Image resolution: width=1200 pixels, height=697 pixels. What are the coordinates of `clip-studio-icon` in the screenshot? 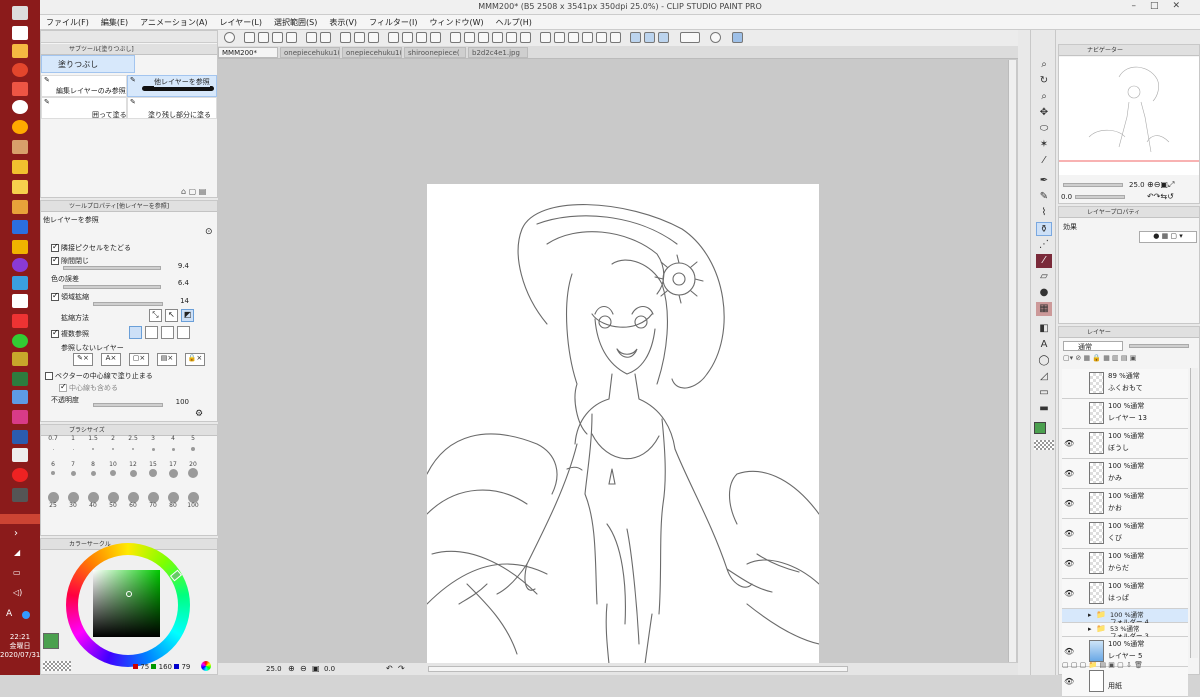 It's located at (229, 37).